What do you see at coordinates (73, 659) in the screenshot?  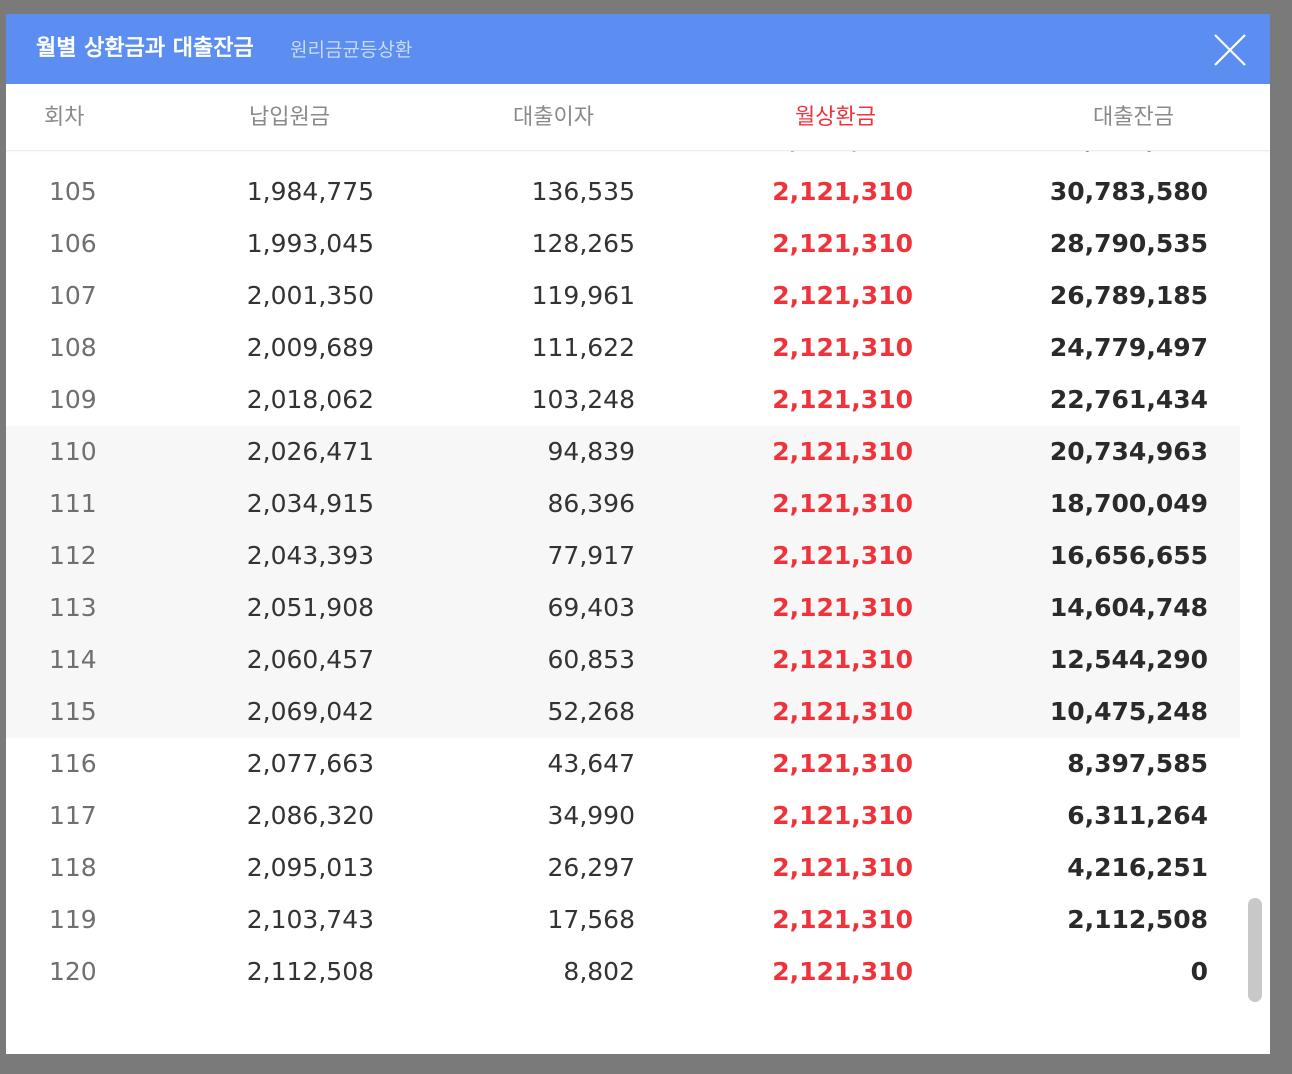 I see `cell-installment: 114` at bounding box center [73, 659].